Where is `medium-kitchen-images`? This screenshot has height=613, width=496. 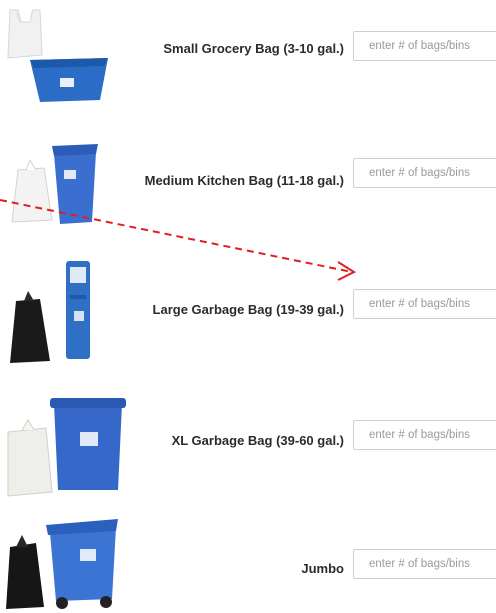
medium-kitchen-images is located at coordinates (54, 184).